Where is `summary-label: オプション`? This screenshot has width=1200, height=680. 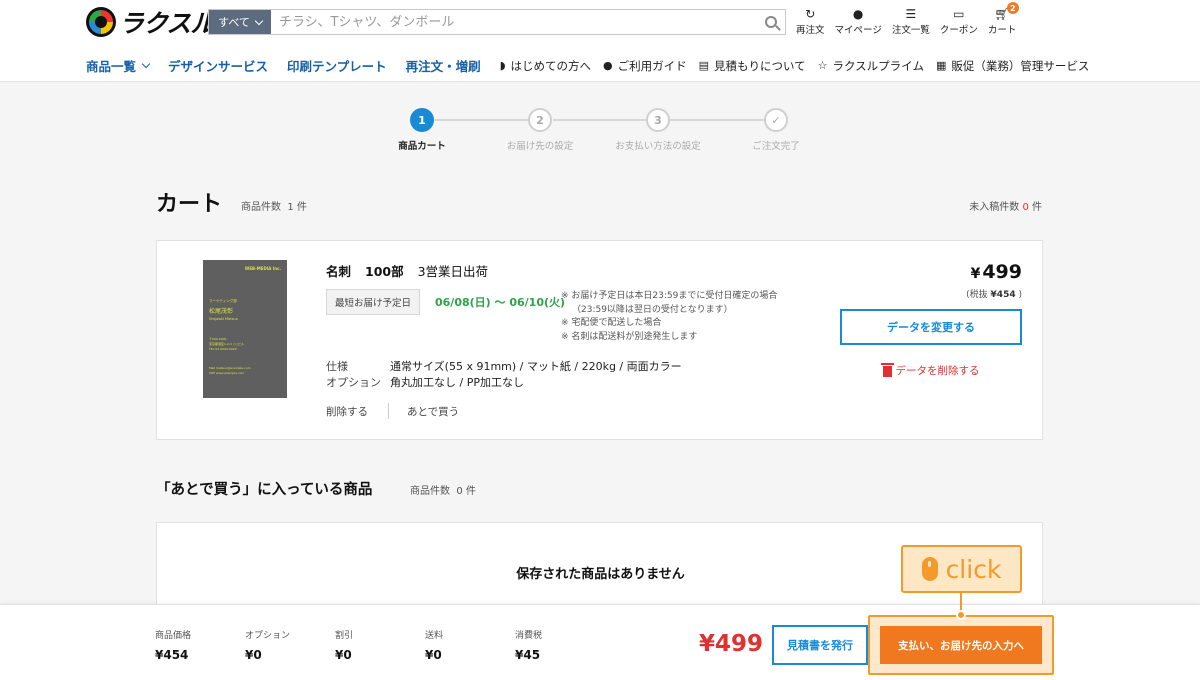 summary-label: オプション is located at coordinates (268, 636).